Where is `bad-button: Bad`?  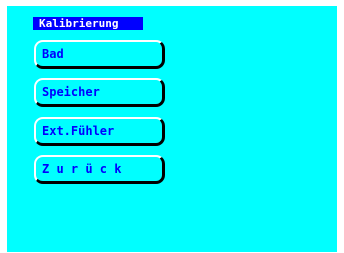 bad-button: Bad is located at coordinates (99, 54).